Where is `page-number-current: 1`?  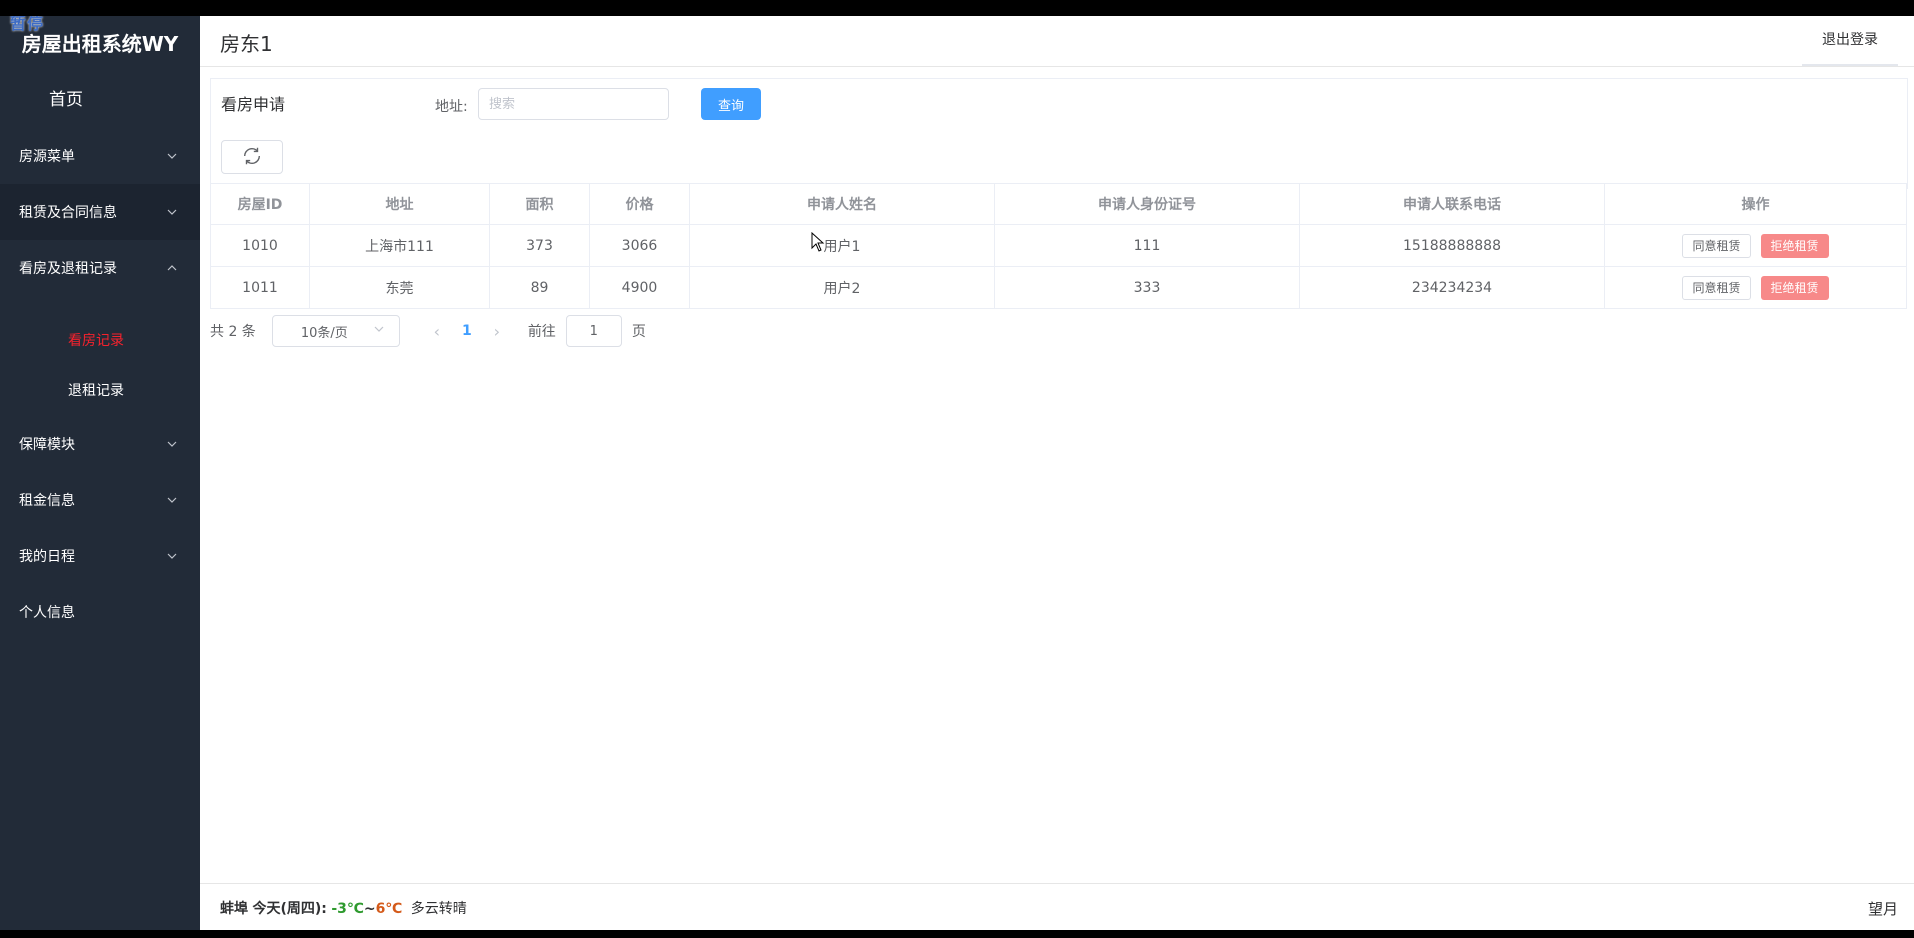
page-number-current: 1 is located at coordinates (467, 331).